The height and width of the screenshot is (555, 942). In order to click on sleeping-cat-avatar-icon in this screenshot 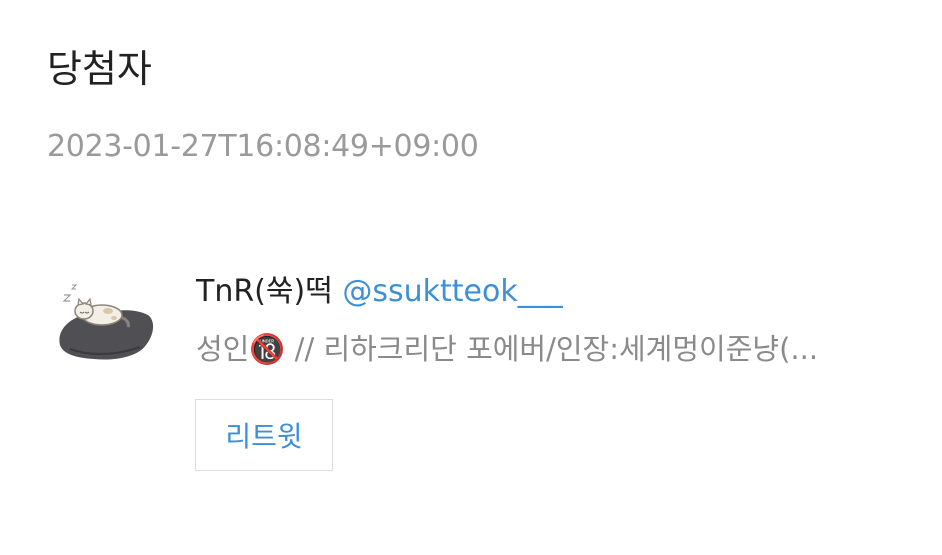, I will do `click(106, 322)`.